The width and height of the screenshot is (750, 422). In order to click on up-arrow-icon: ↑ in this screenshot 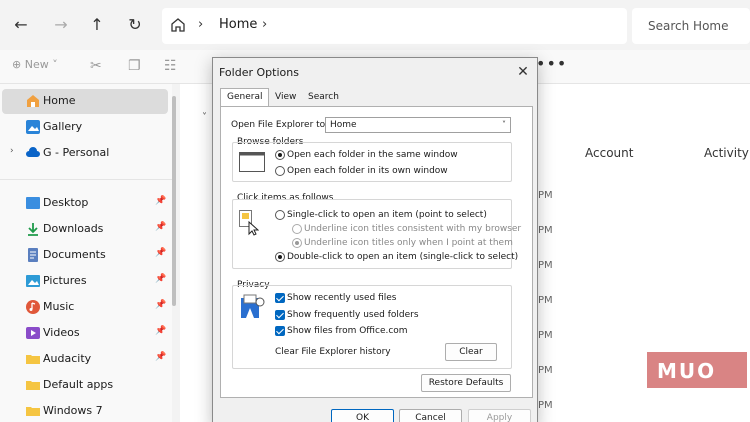, I will do `click(97, 25)`.